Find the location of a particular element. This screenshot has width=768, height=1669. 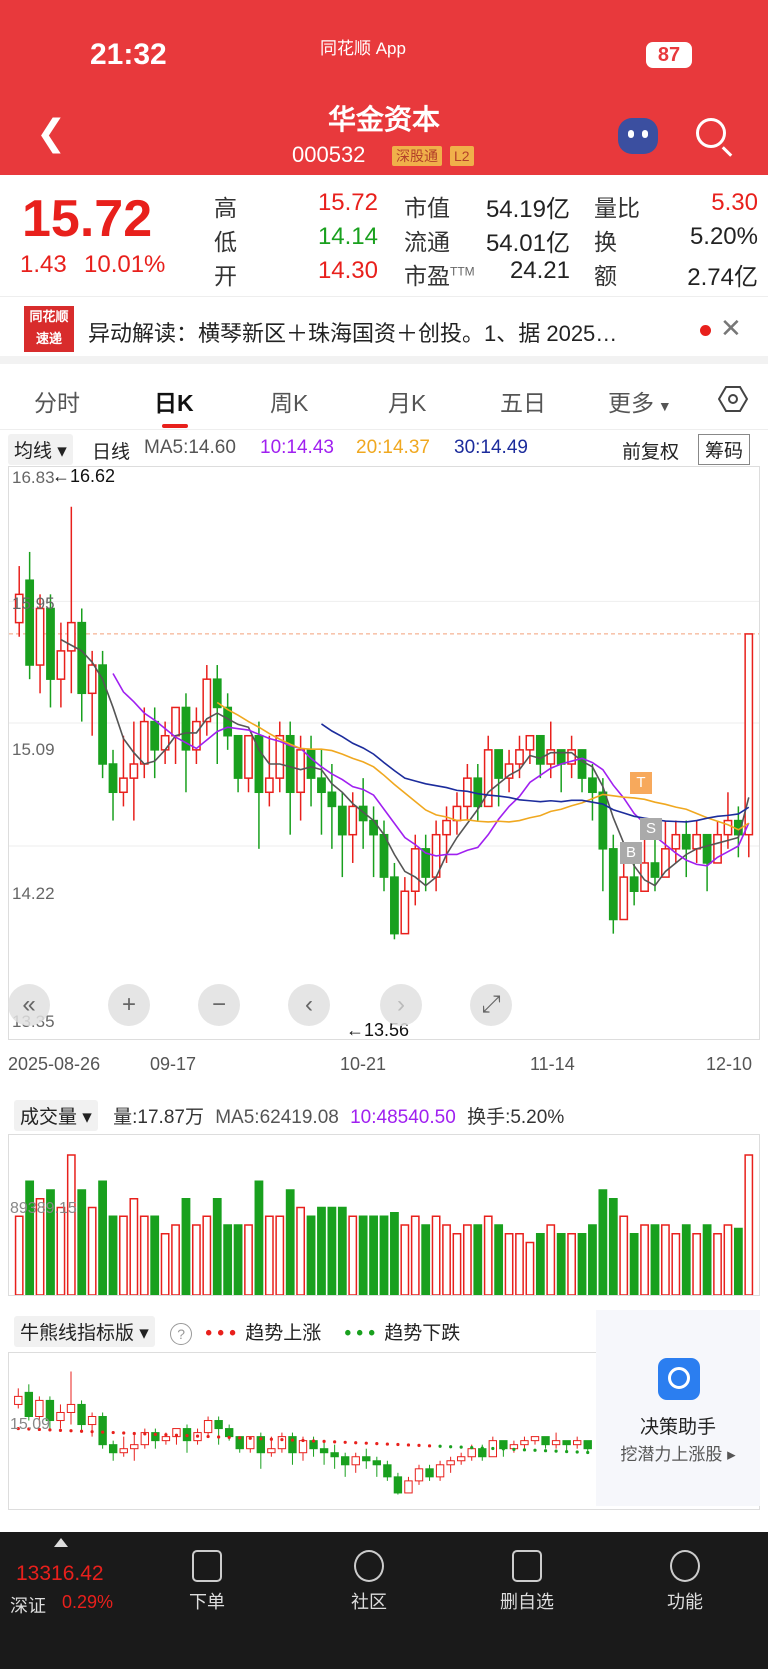

turnover-label: 换 is located at coordinates (605, 242).